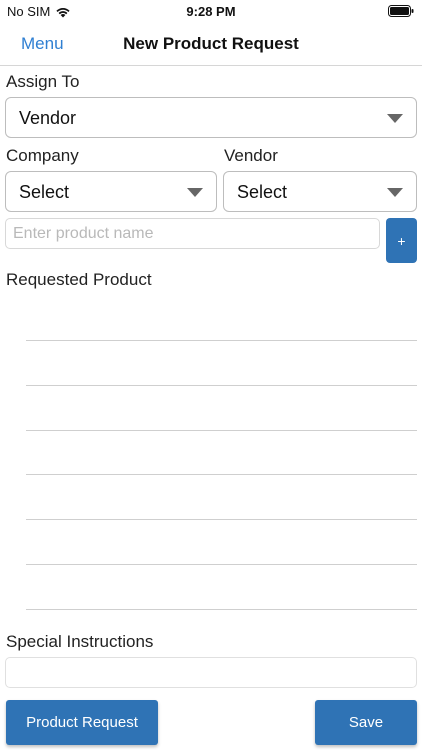  What do you see at coordinates (80, 641) in the screenshot?
I see `special-instructions-label: Special Instructions` at bounding box center [80, 641].